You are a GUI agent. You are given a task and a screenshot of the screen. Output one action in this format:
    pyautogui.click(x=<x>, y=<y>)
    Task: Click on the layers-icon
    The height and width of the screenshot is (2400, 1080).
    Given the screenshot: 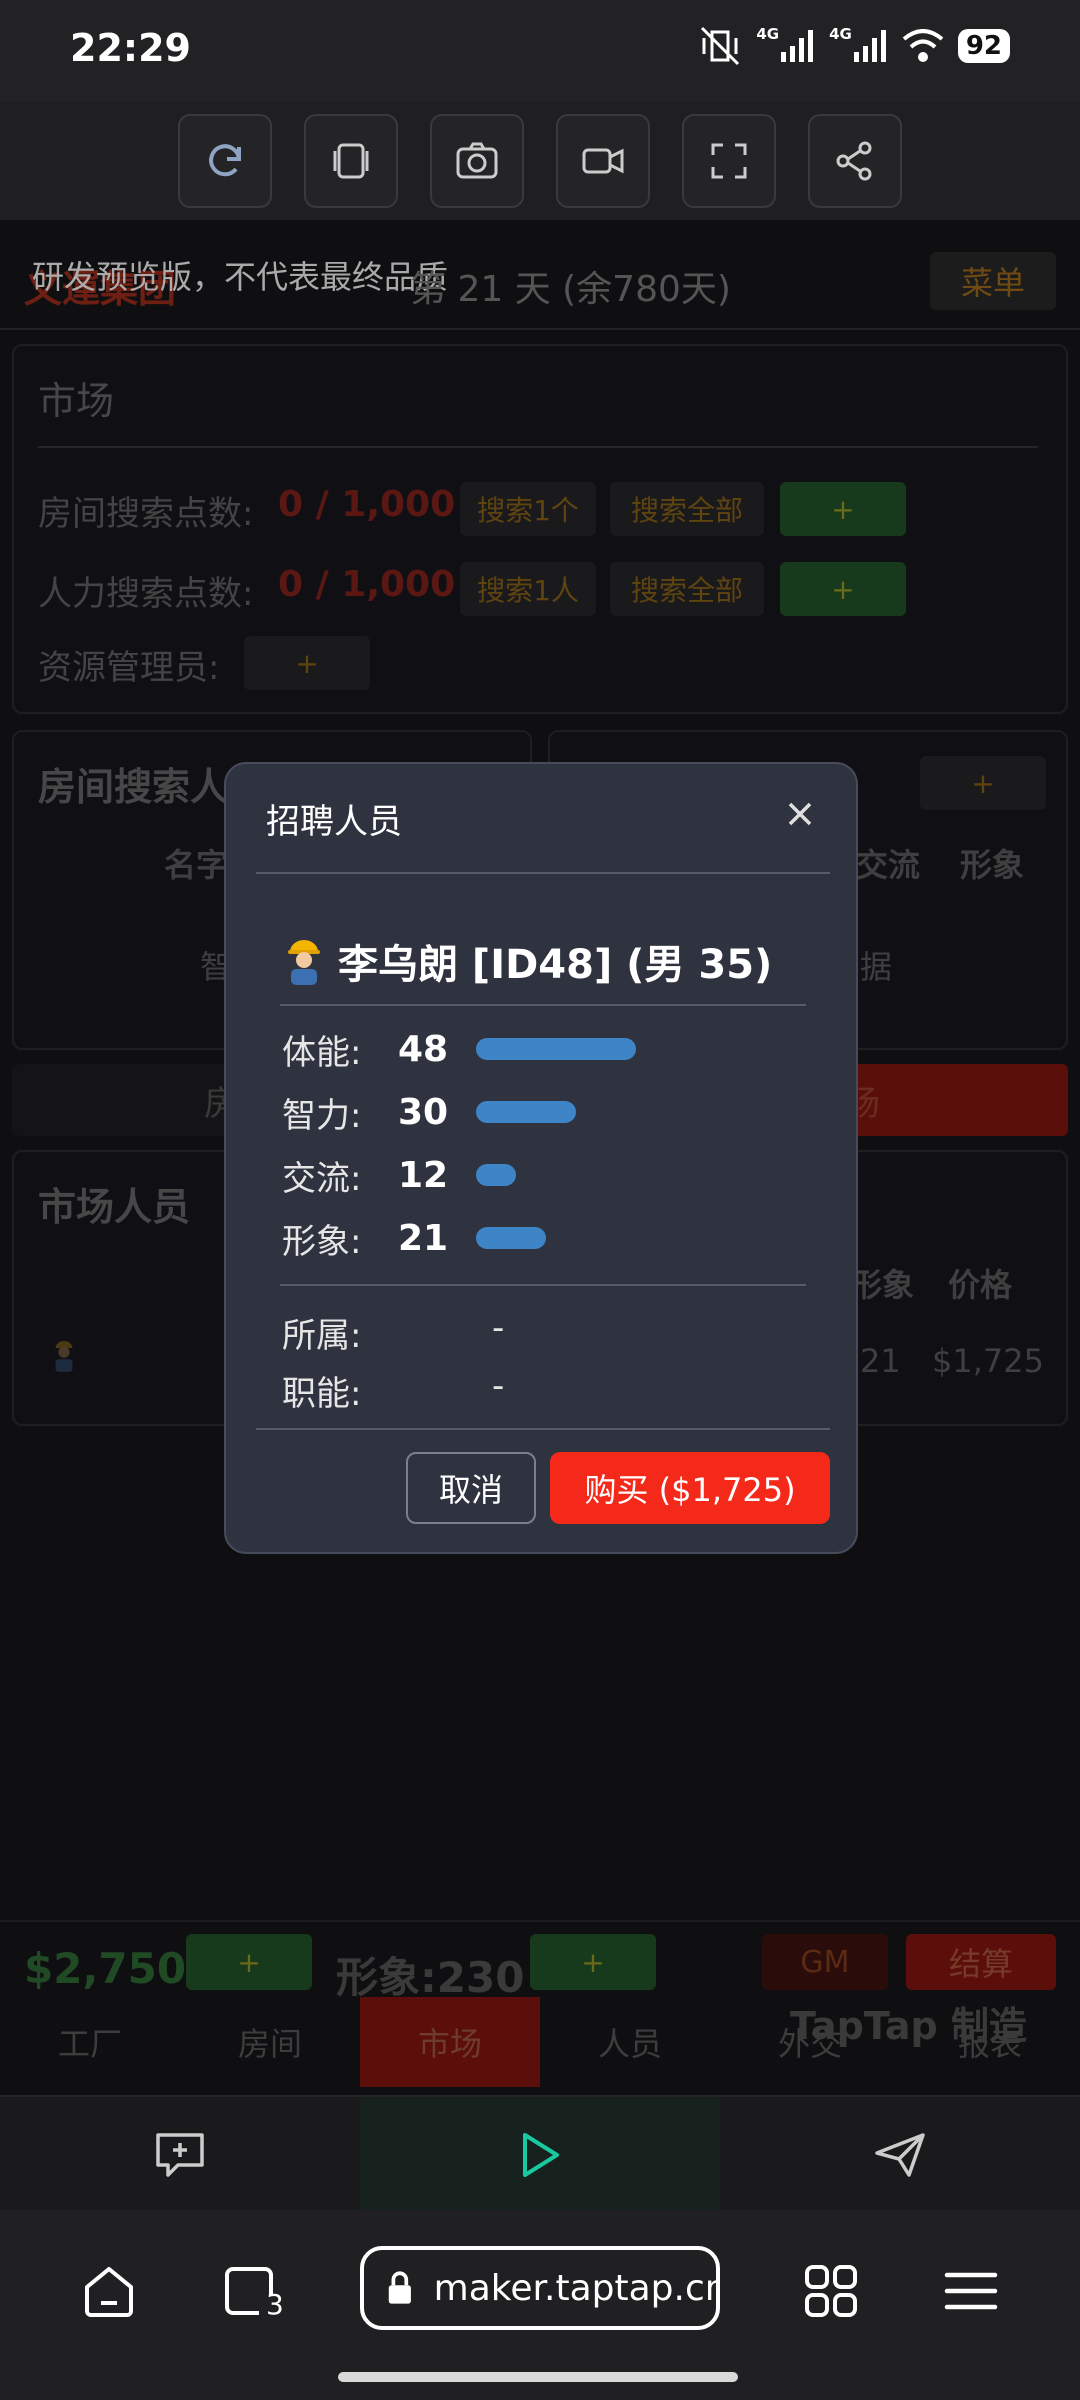 What is the action you would take?
    pyautogui.click(x=351, y=161)
    